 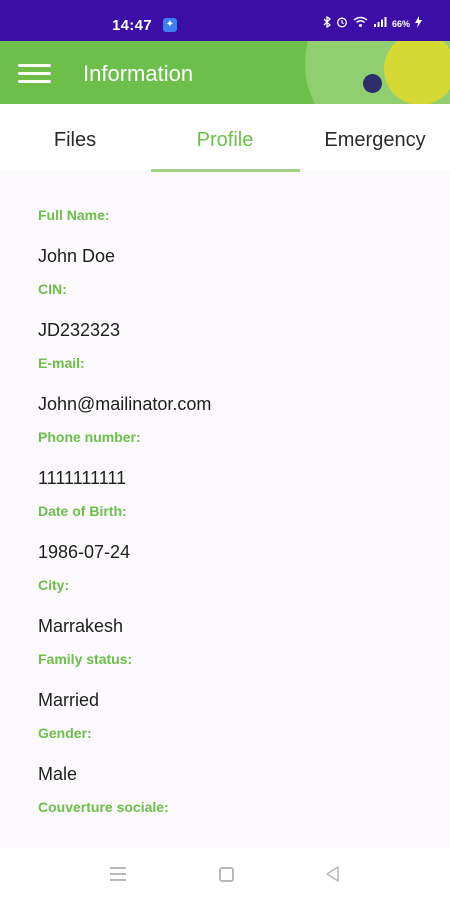 I want to click on status-time: 14:47, so click(x=132, y=25).